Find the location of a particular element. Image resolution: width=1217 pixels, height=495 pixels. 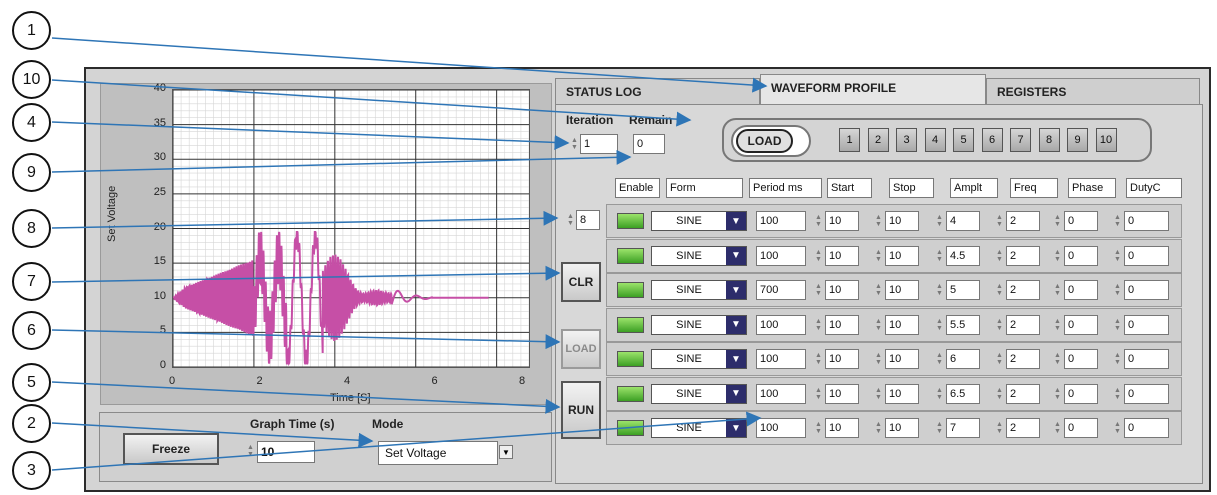

callout-9: 9 is located at coordinates (31, 172).